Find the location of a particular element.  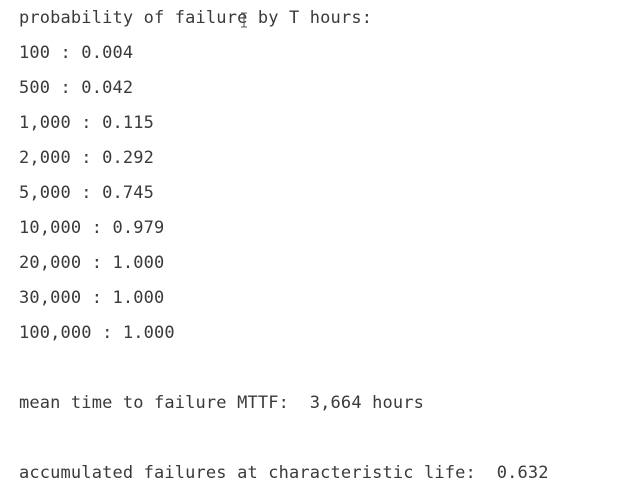

probability-row: 5,000 : 0.745 is located at coordinates (87, 193).